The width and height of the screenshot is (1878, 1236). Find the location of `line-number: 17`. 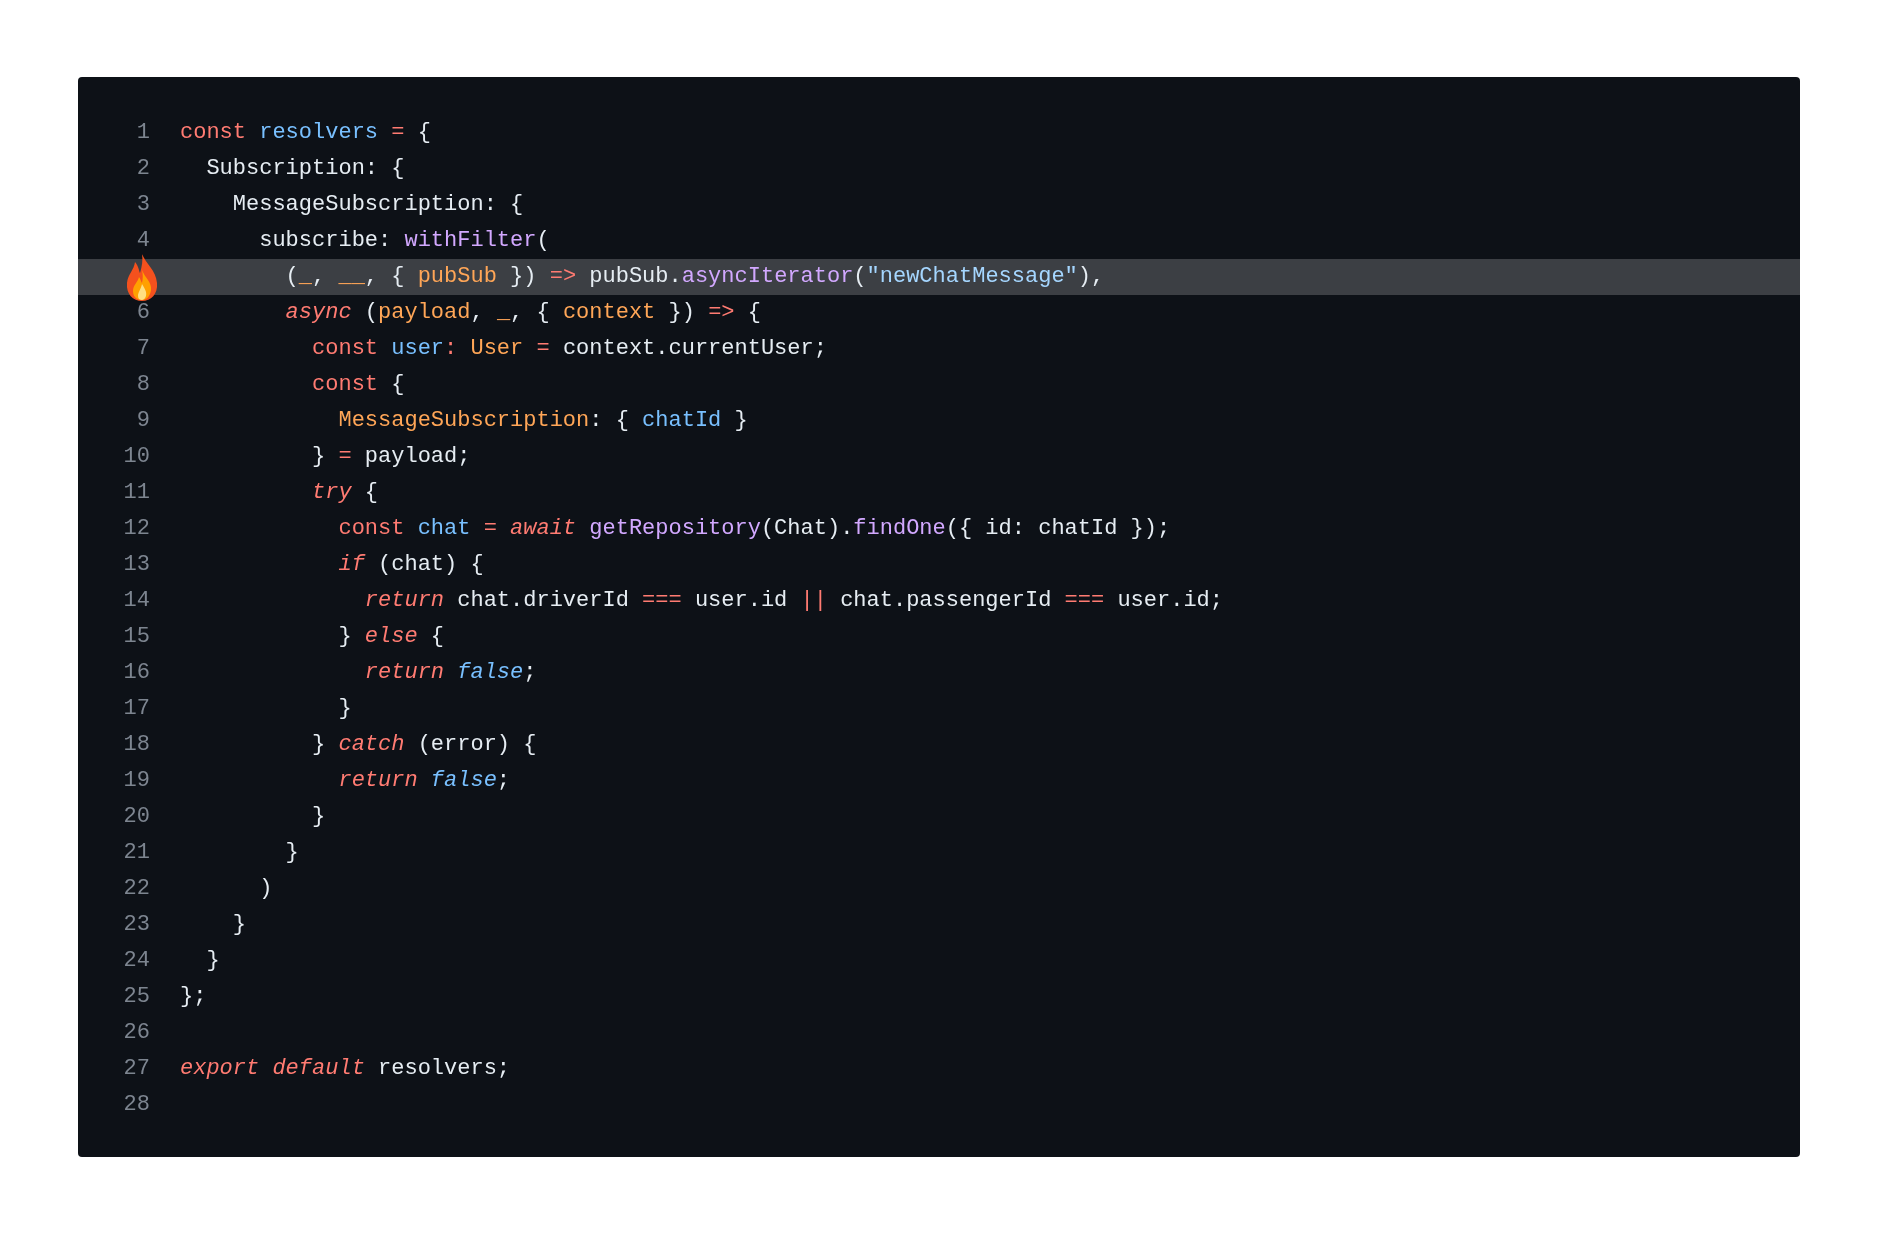

line-number: 17 is located at coordinates (136, 709).